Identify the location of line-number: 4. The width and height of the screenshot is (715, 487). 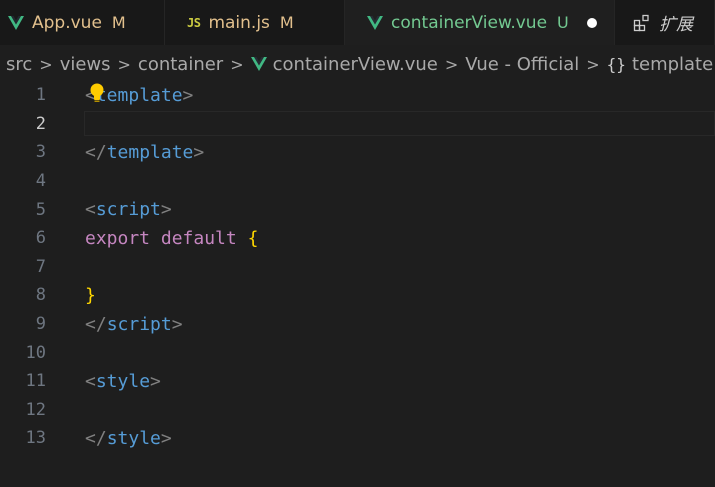
(40, 181).